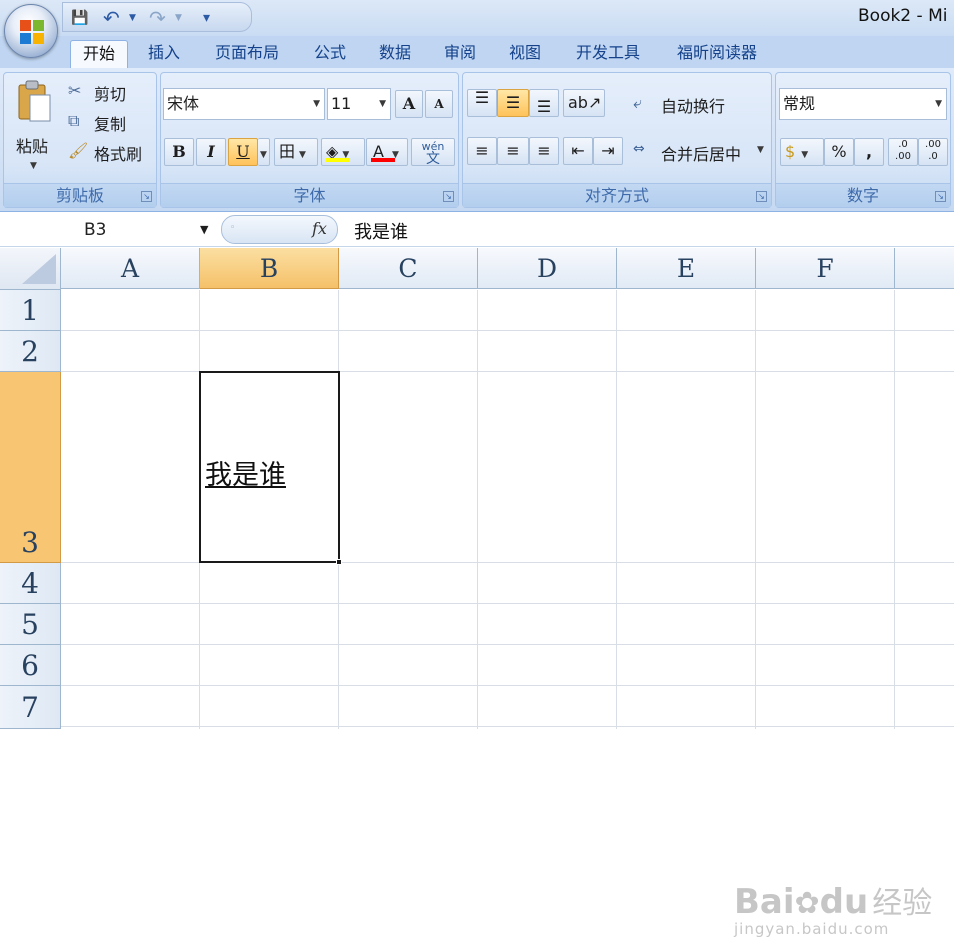 The height and width of the screenshot is (938, 954). What do you see at coordinates (30, 310) in the screenshot?
I see `row-header-1: 1` at bounding box center [30, 310].